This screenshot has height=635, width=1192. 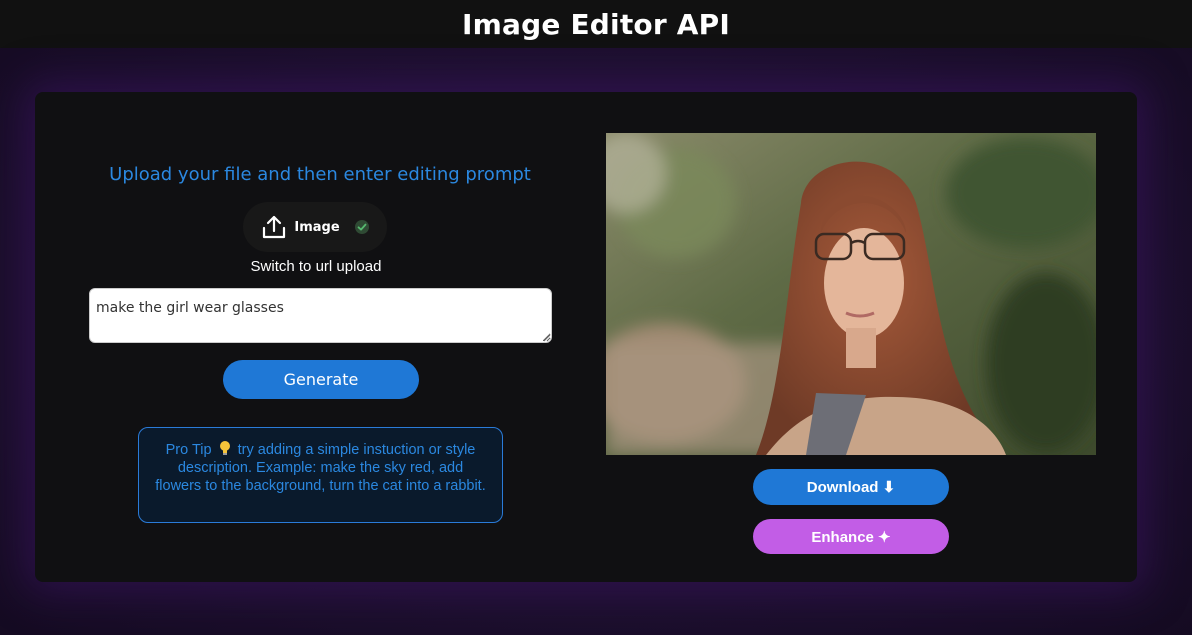 I want to click on switch-to-url-upload-link: Switch to url upload, so click(x=316, y=266).